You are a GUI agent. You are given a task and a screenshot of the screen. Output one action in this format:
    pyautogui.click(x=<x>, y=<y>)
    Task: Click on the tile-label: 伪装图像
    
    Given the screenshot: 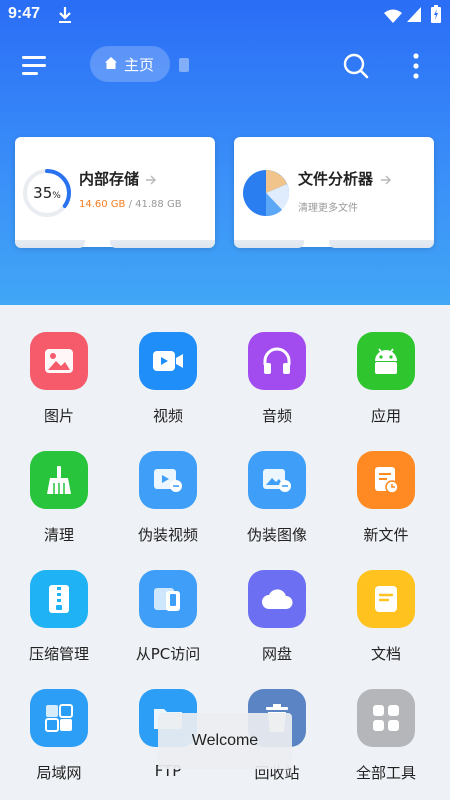 What is the action you would take?
    pyautogui.click(x=276, y=535)
    